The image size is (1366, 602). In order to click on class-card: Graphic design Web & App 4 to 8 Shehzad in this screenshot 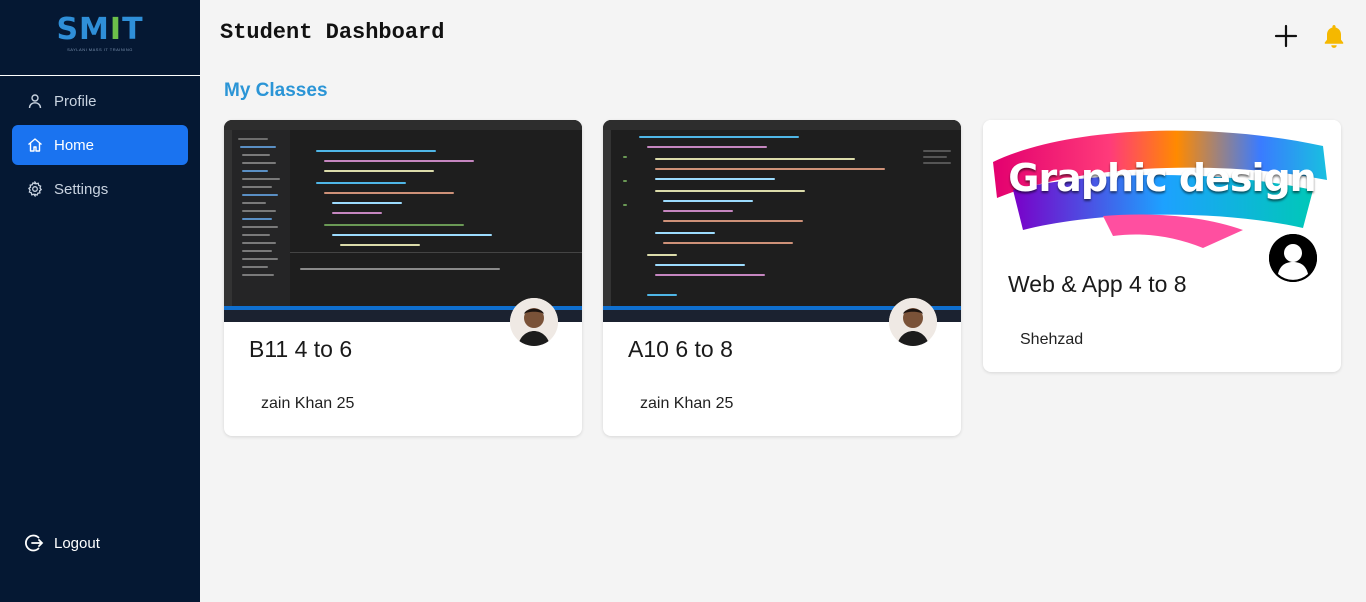, I will do `click(1162, 246)`.